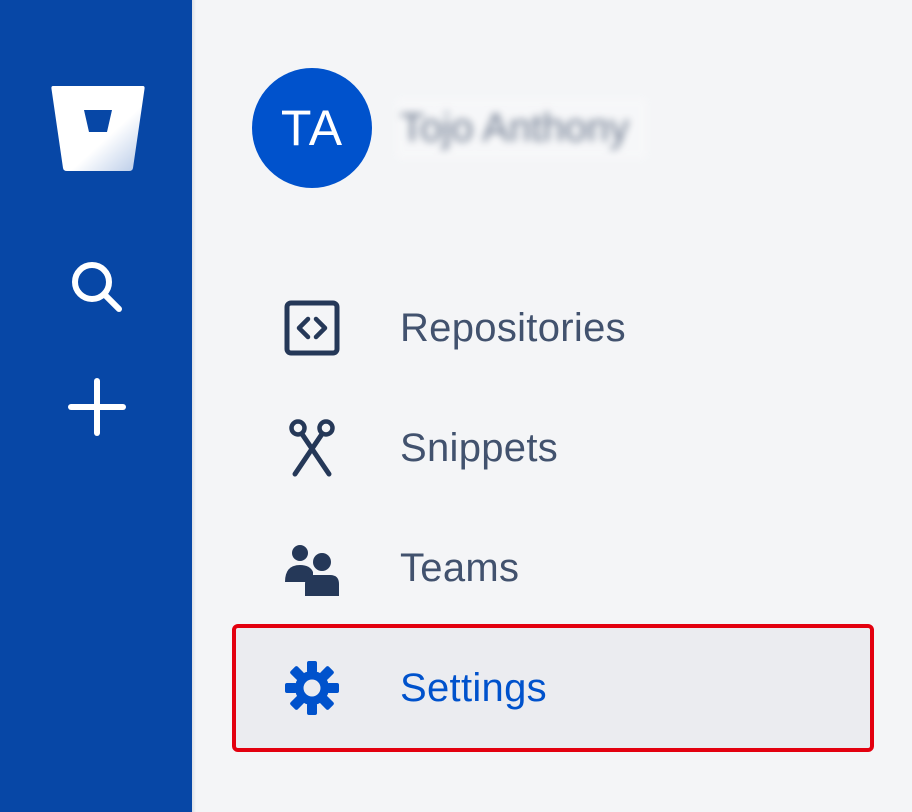  Describe the element at coordinates (97, 287) in the screenshot. I see `search-icon` at that location.